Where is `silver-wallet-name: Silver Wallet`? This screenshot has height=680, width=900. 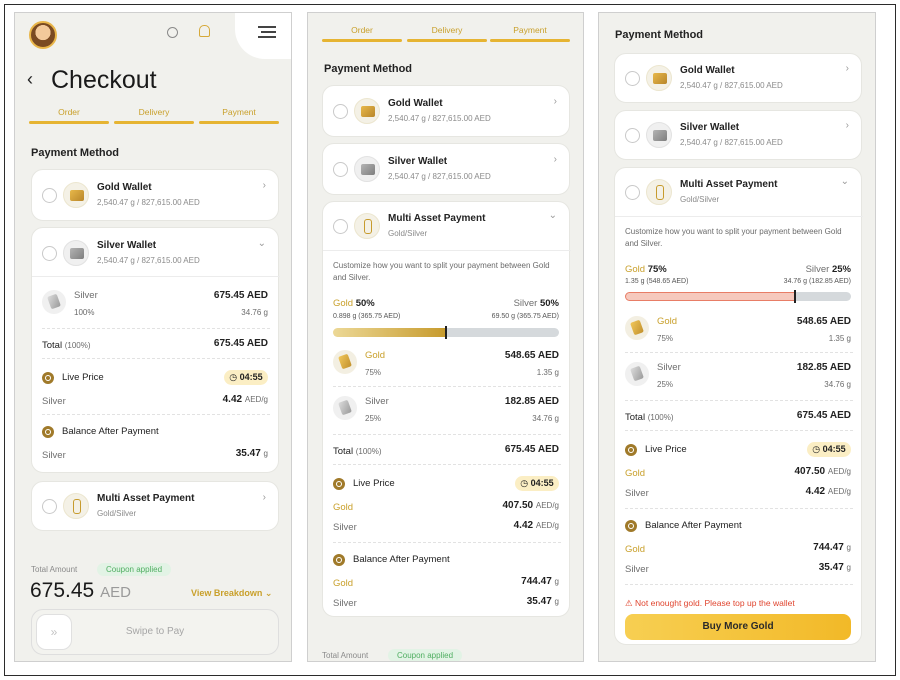
silver-wallet-name: Silver Wallet is located at coordinates (710, 127).